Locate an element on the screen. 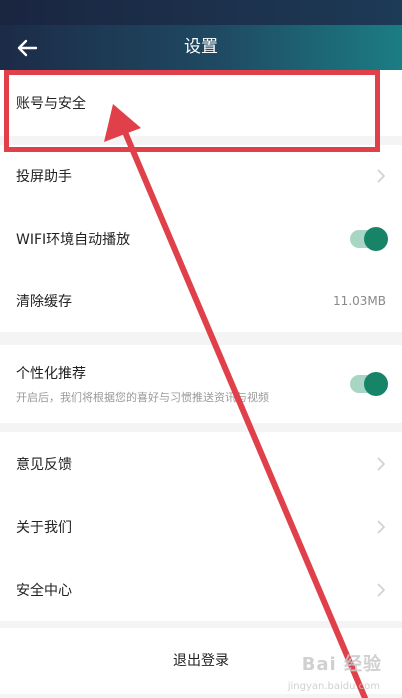 The image size is (402, 698). account-group: 账号与安全 is located at coordinates (201, 103).